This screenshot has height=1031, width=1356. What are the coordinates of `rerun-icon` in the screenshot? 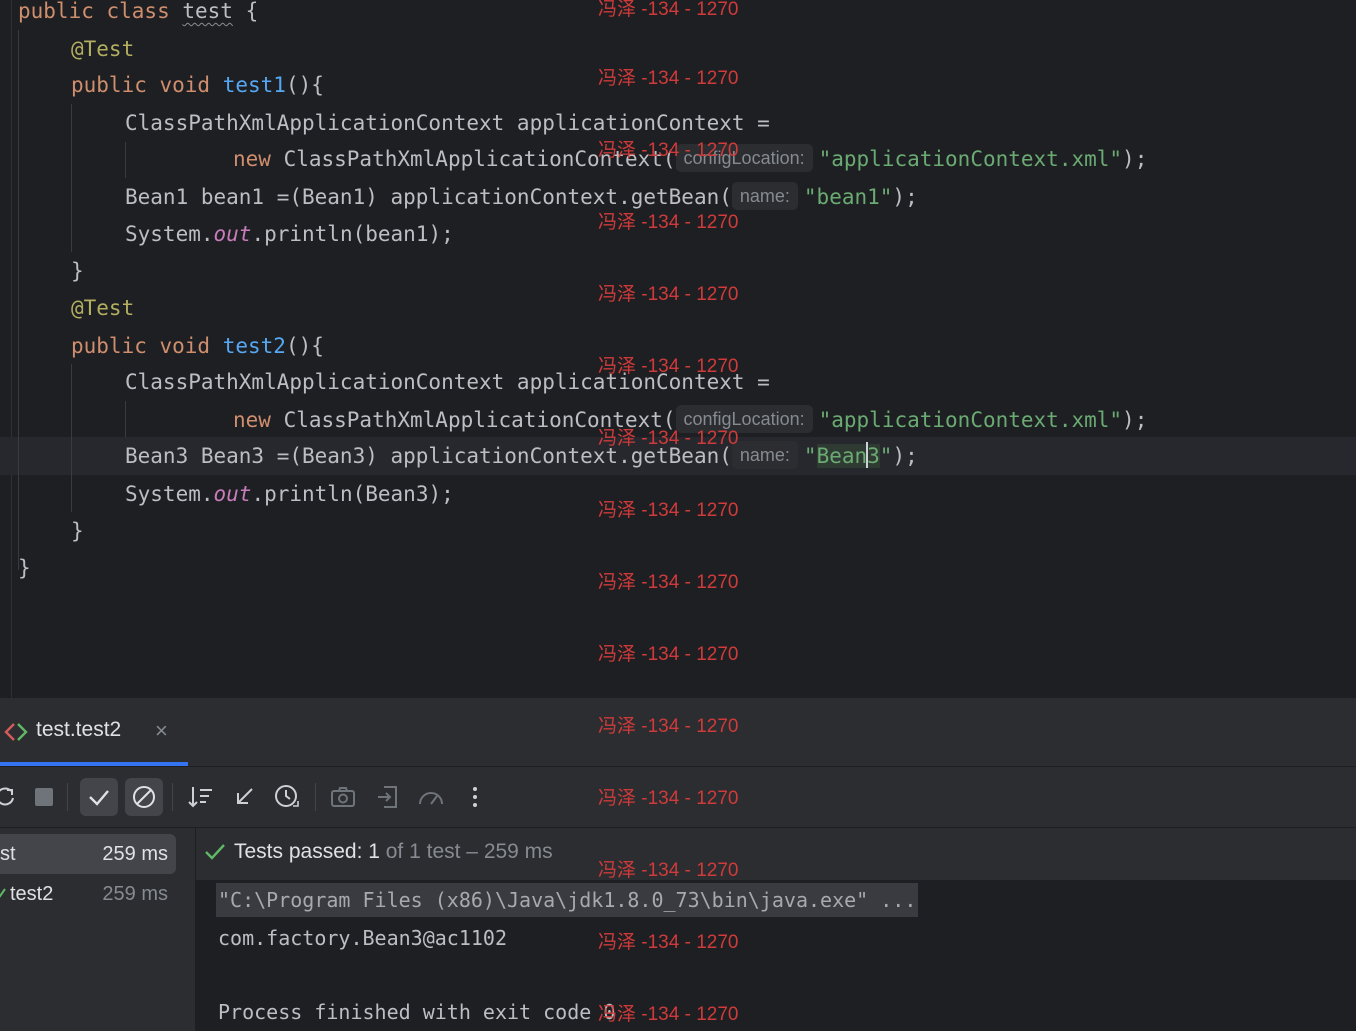 It's located at (12, 797).